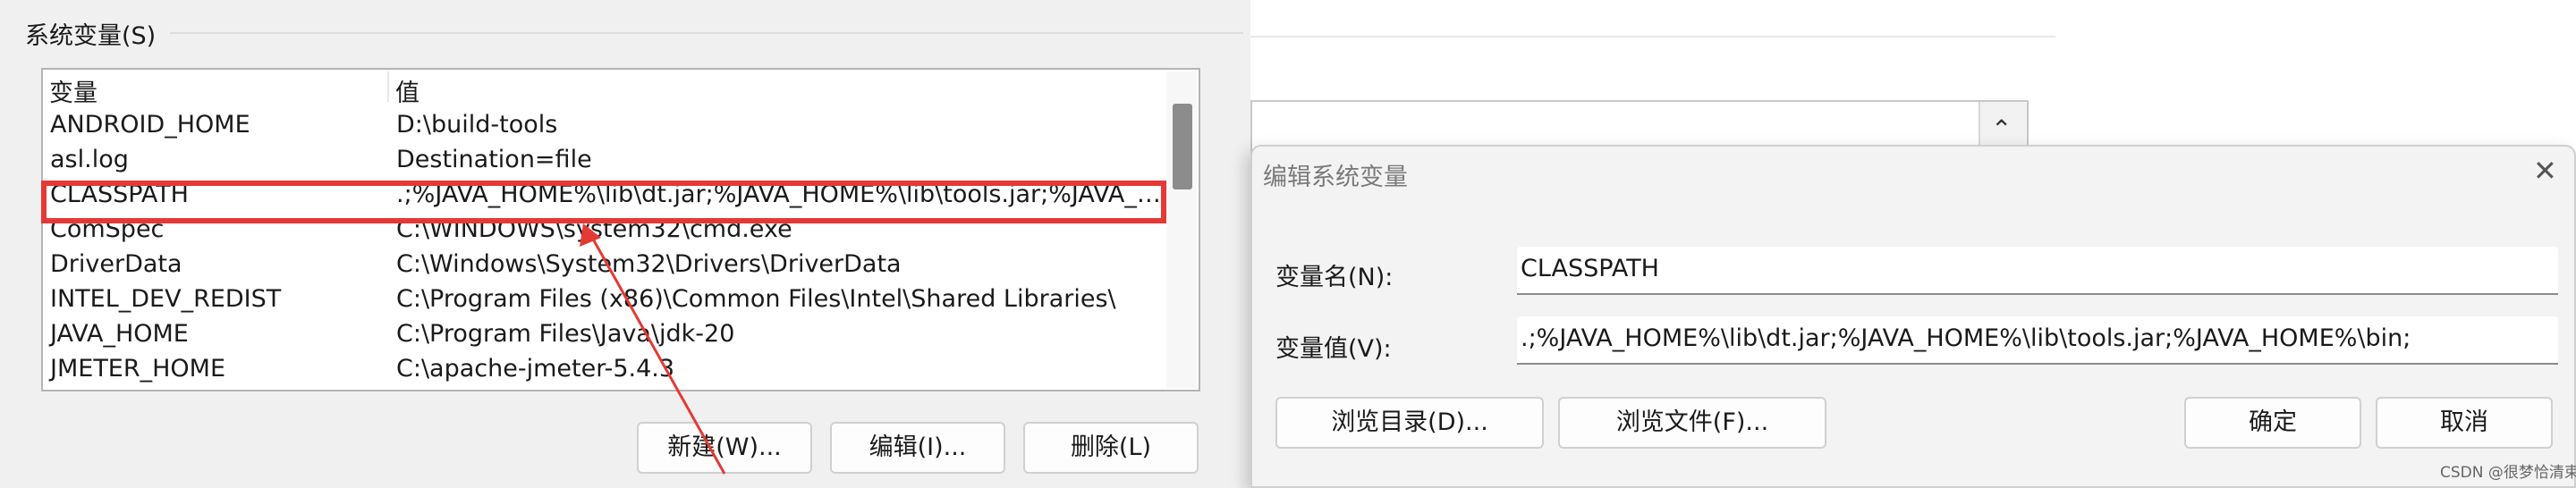  I want to click on row-value: Destination=file, so click(494, 160).